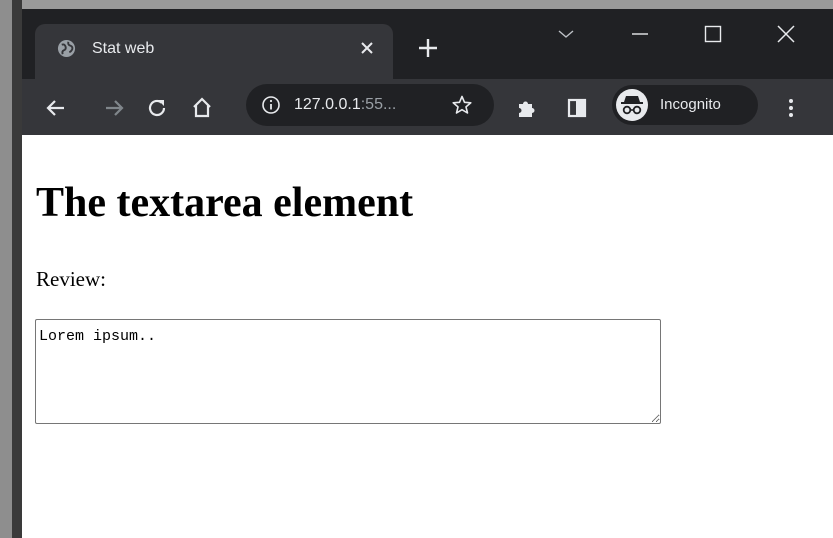 Image resolution: width=833 pixels, height=538 pixels. I want to click on title-bar: Stat web, so click(427, 44).